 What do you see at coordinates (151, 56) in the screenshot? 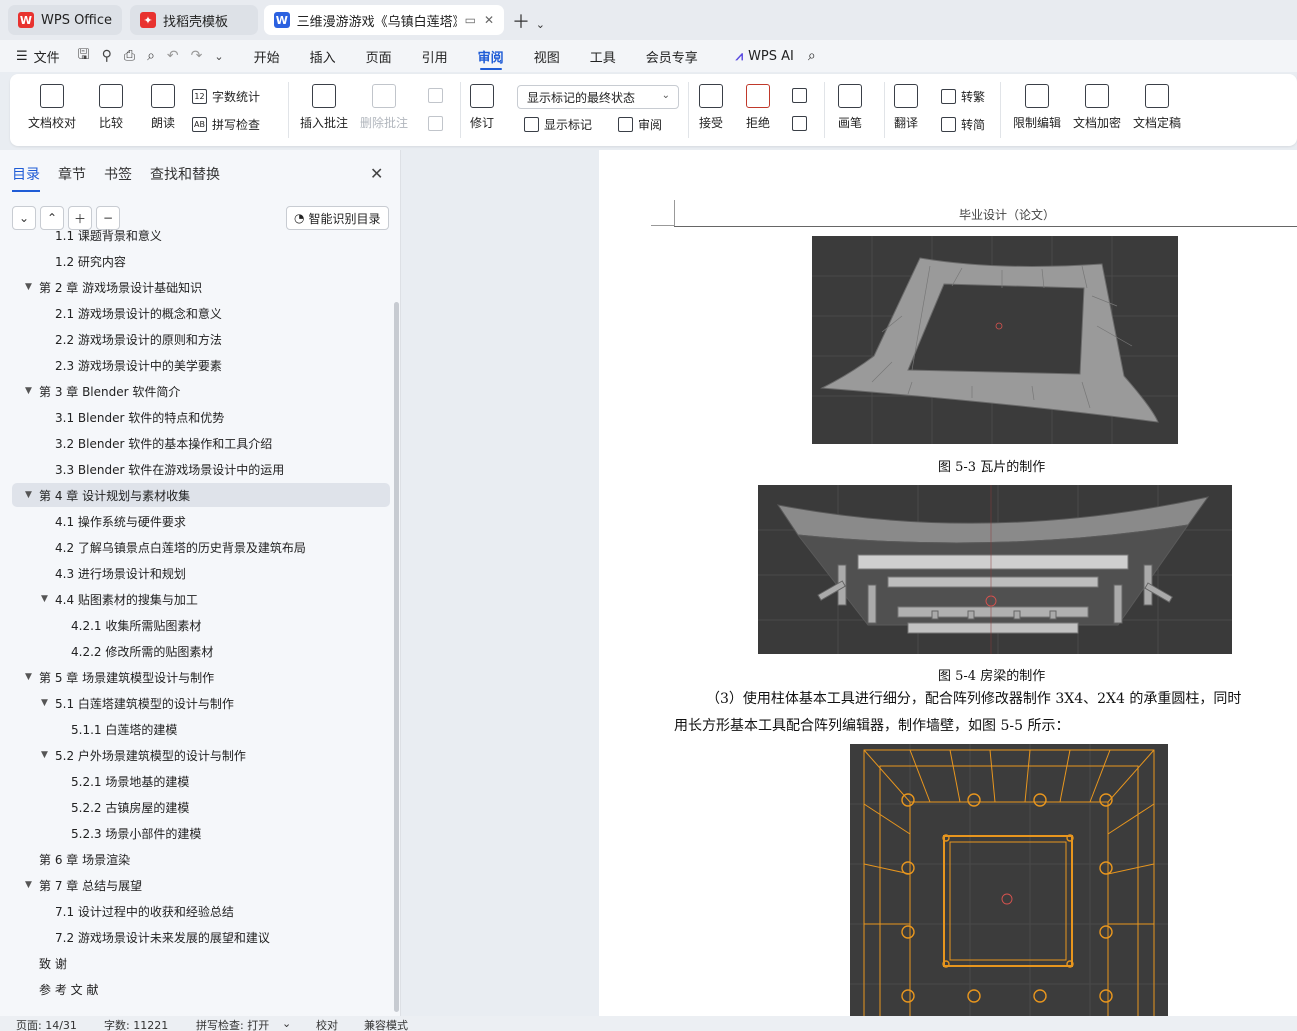
I see `print-preview-icon: ⌕` at bounding box center [151, 56].